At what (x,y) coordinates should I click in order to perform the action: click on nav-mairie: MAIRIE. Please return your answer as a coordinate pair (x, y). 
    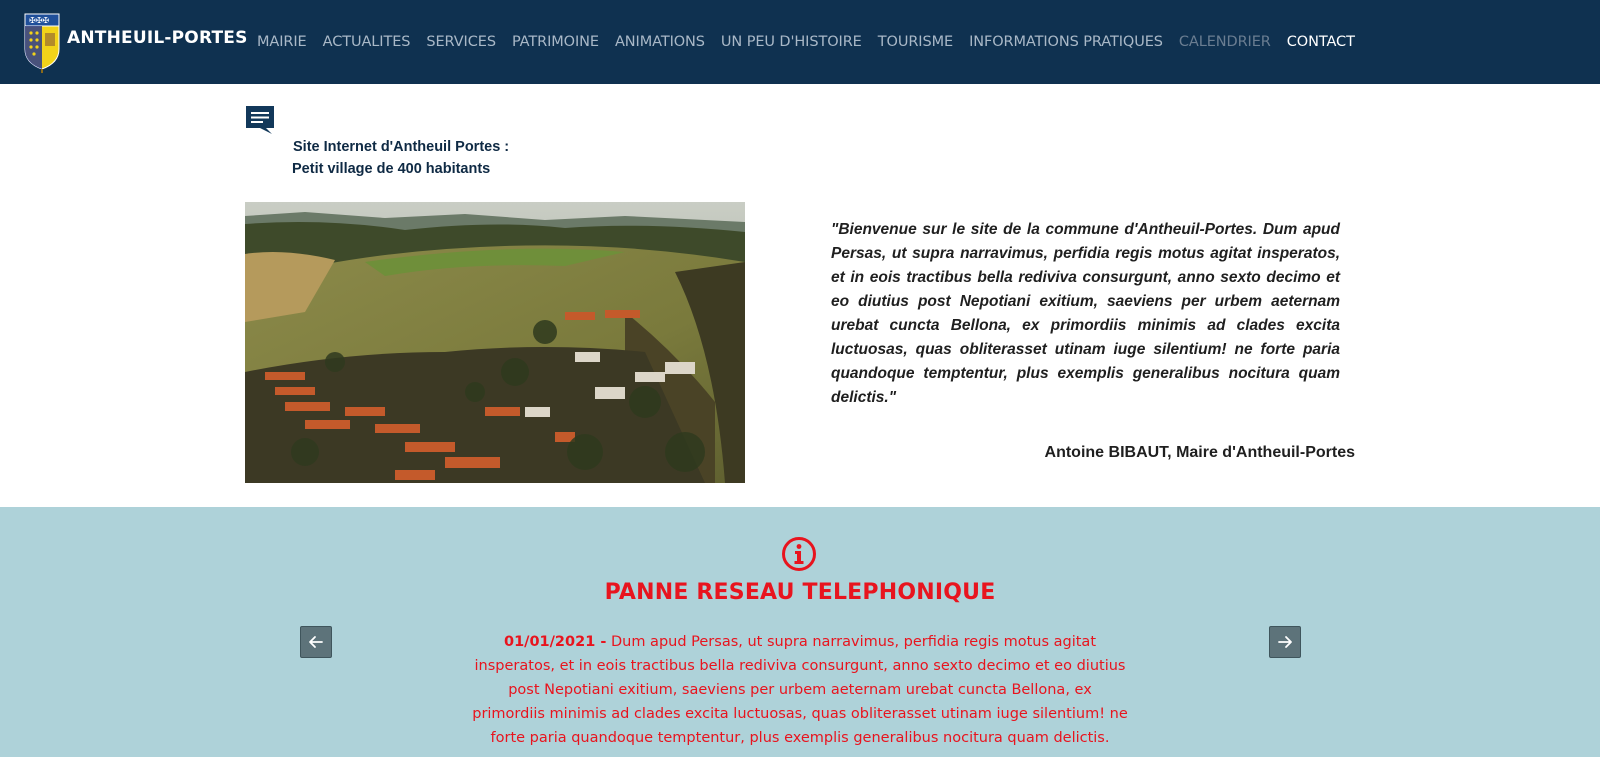
    Looking at the image, I should click on (282, 42).